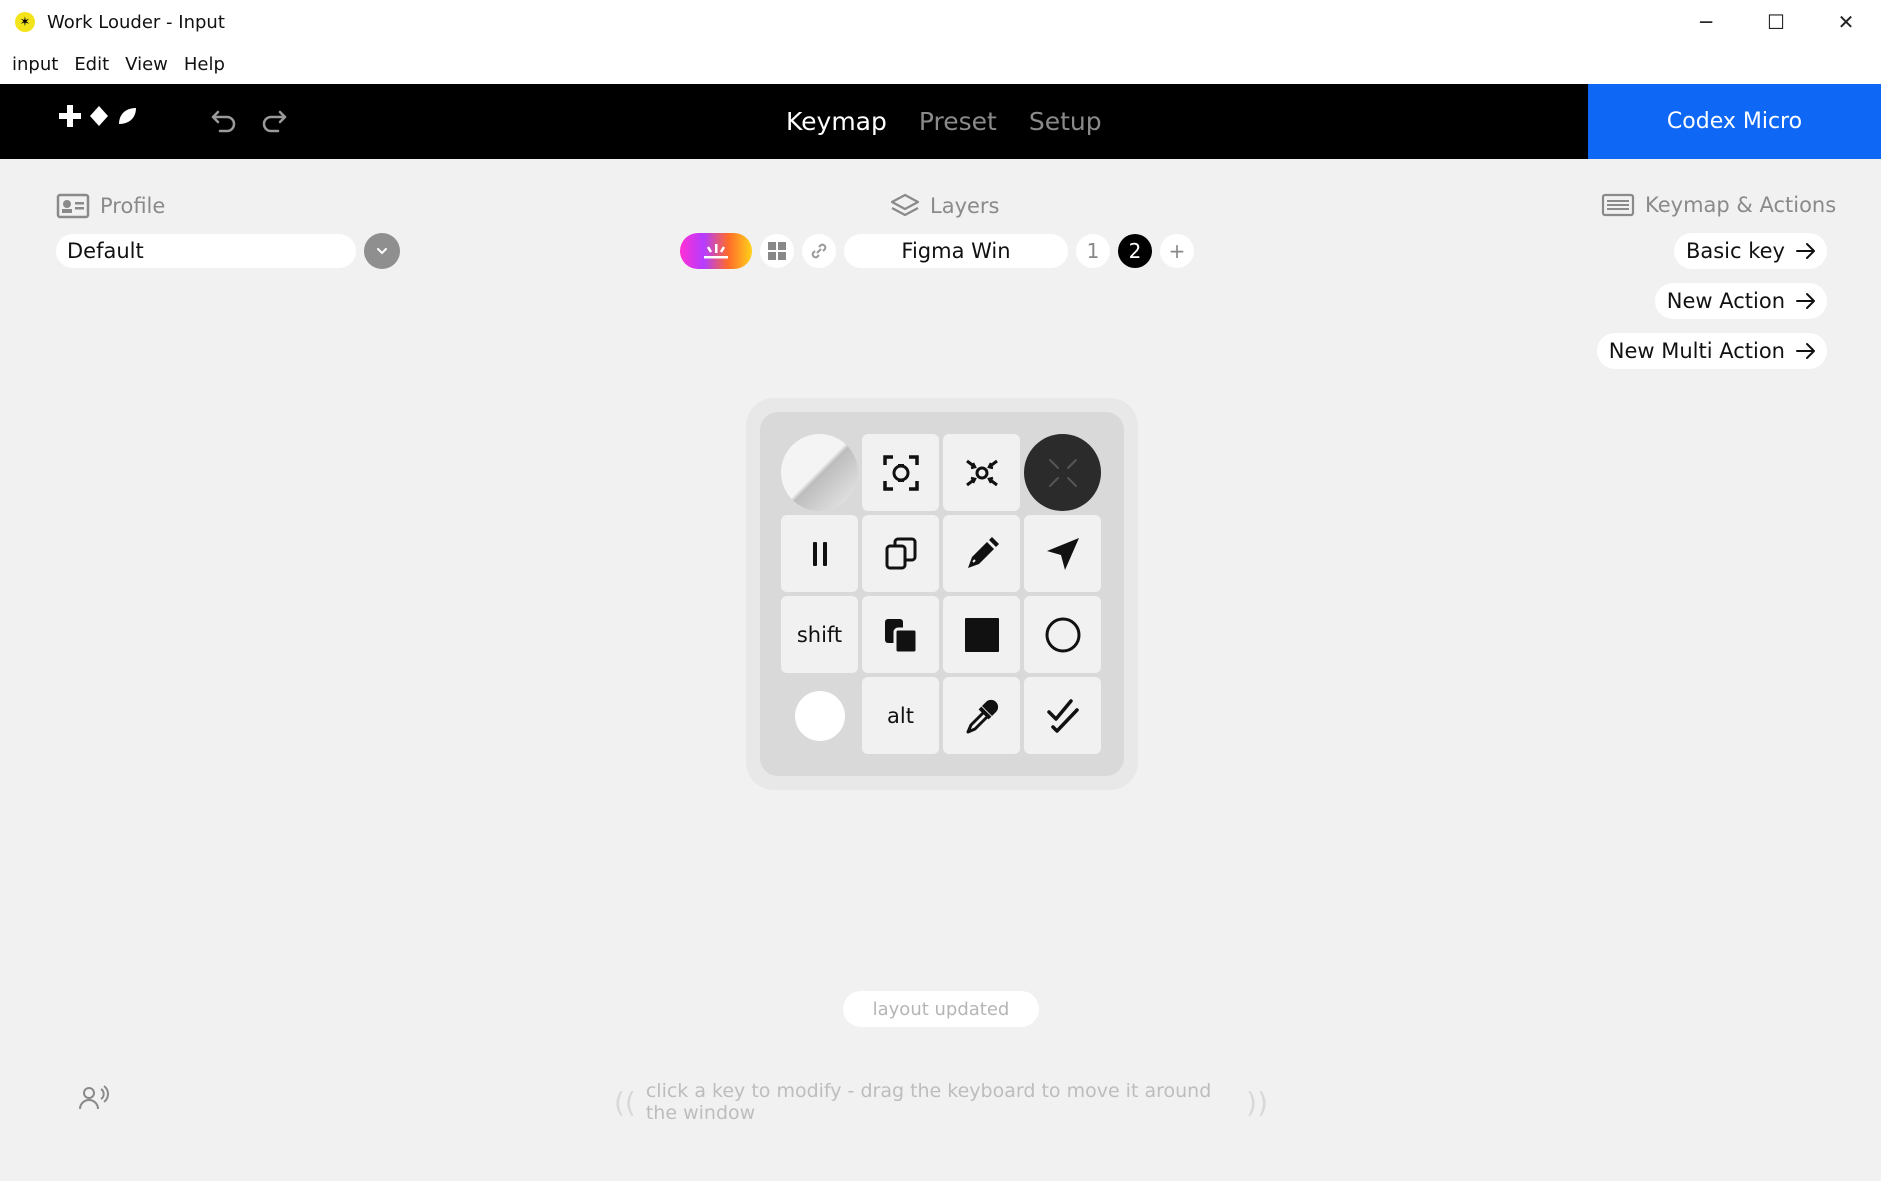 Image resolution: width=1881 pixels, height=1181 pixels. I want to click on key-r3c4, so click(1062, 634).